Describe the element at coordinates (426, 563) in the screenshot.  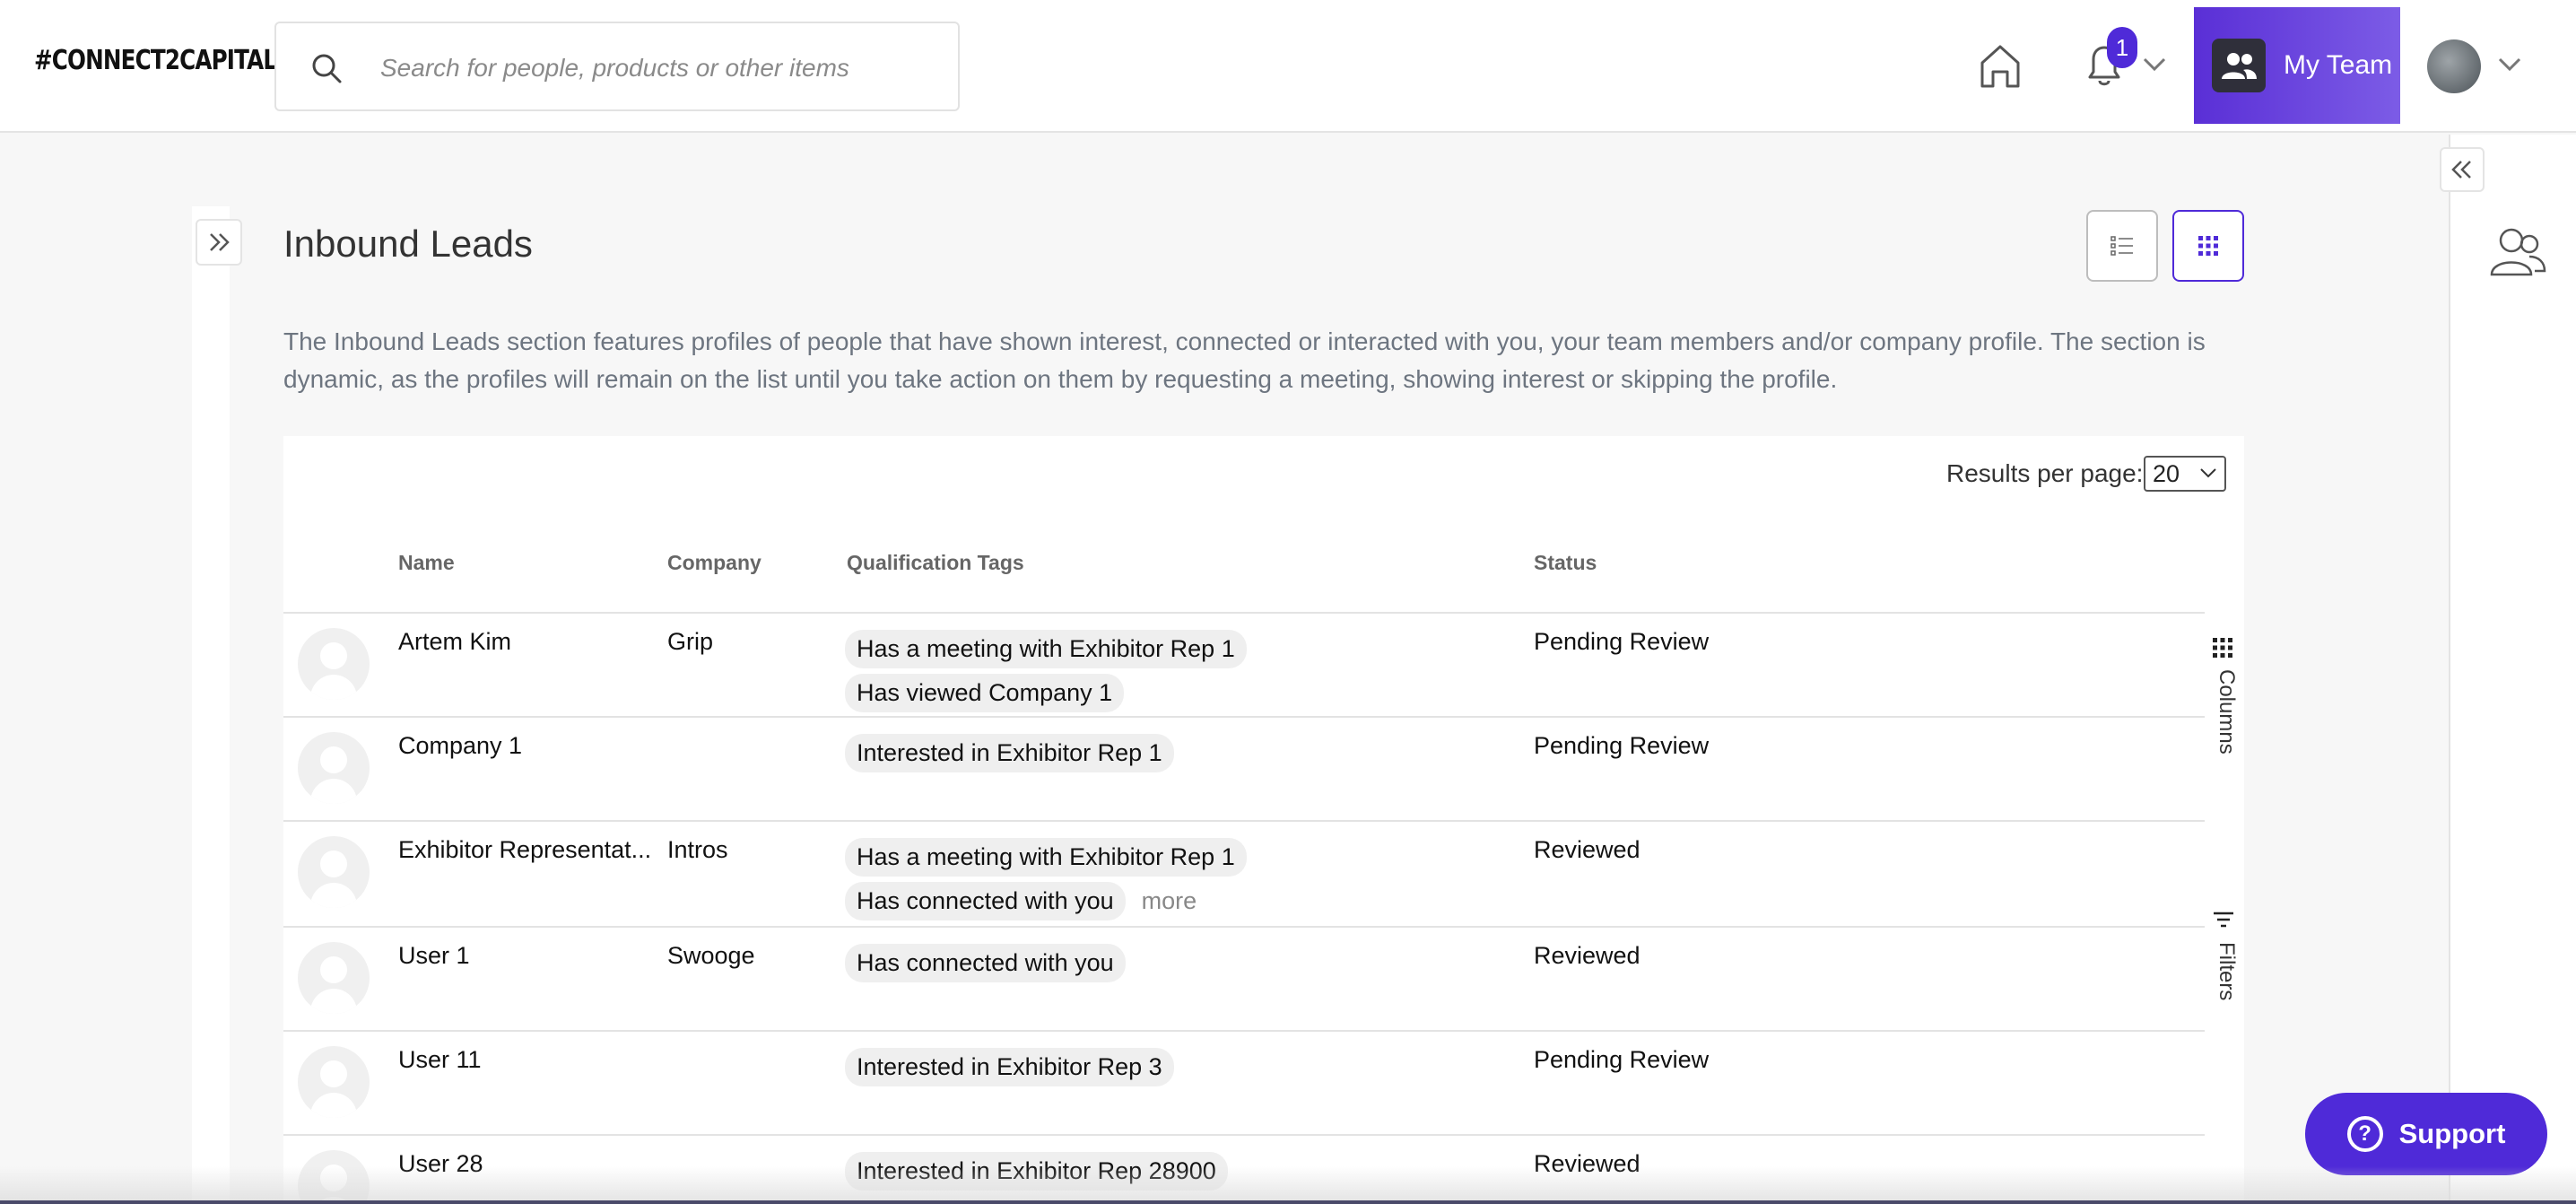
I see `column-header-name: Name` at that location.